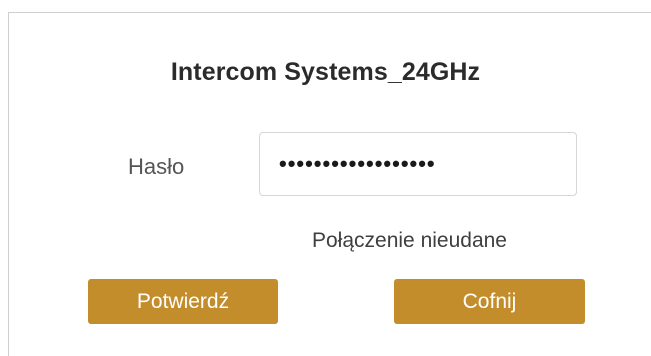 This screenshot has width=651, height=356. I want to click on password-input, so click(418, 164).